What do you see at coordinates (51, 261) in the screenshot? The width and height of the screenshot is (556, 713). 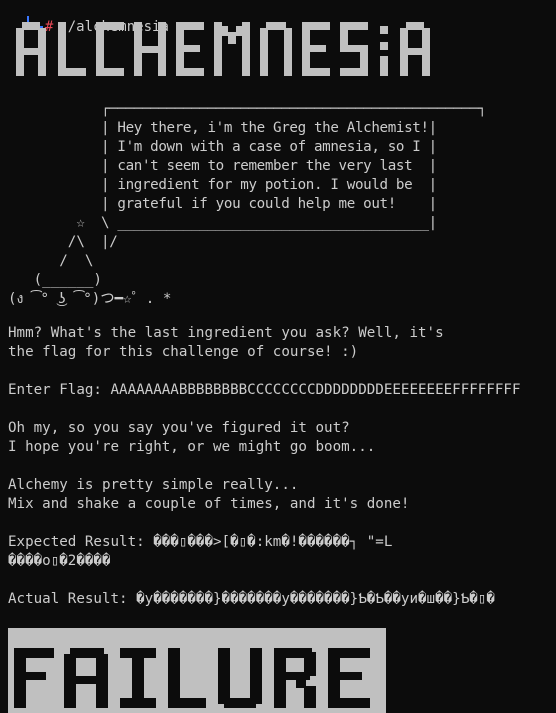 I see `wizard-hat: / \` at bounding box center [51, 261].